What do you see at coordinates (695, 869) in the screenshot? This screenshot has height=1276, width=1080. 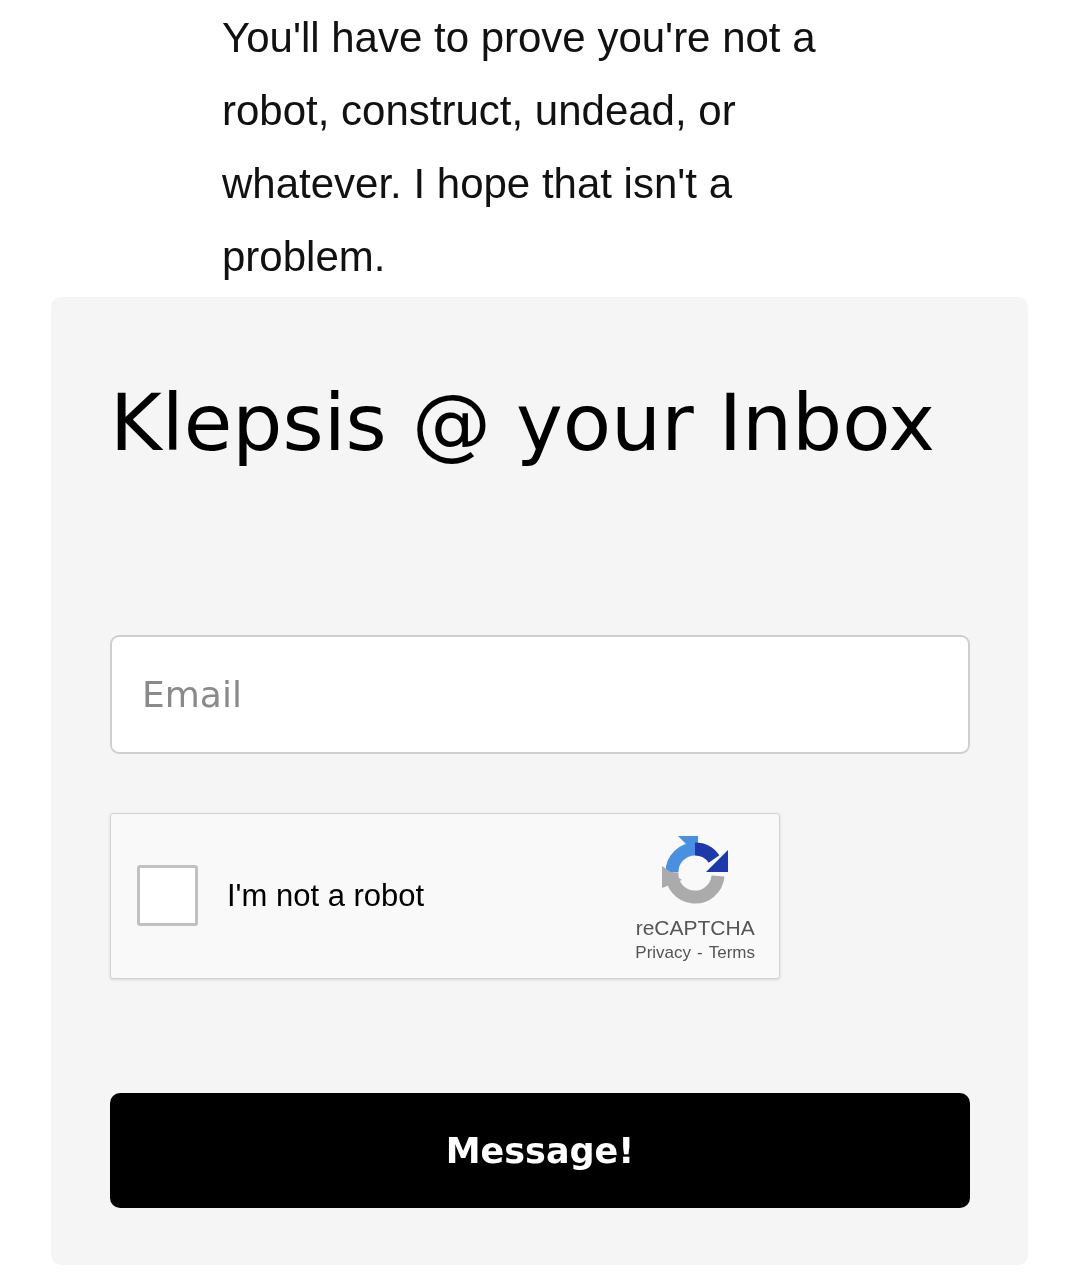 I see `circular-arrows-icon` at bounding box center [695, 869].